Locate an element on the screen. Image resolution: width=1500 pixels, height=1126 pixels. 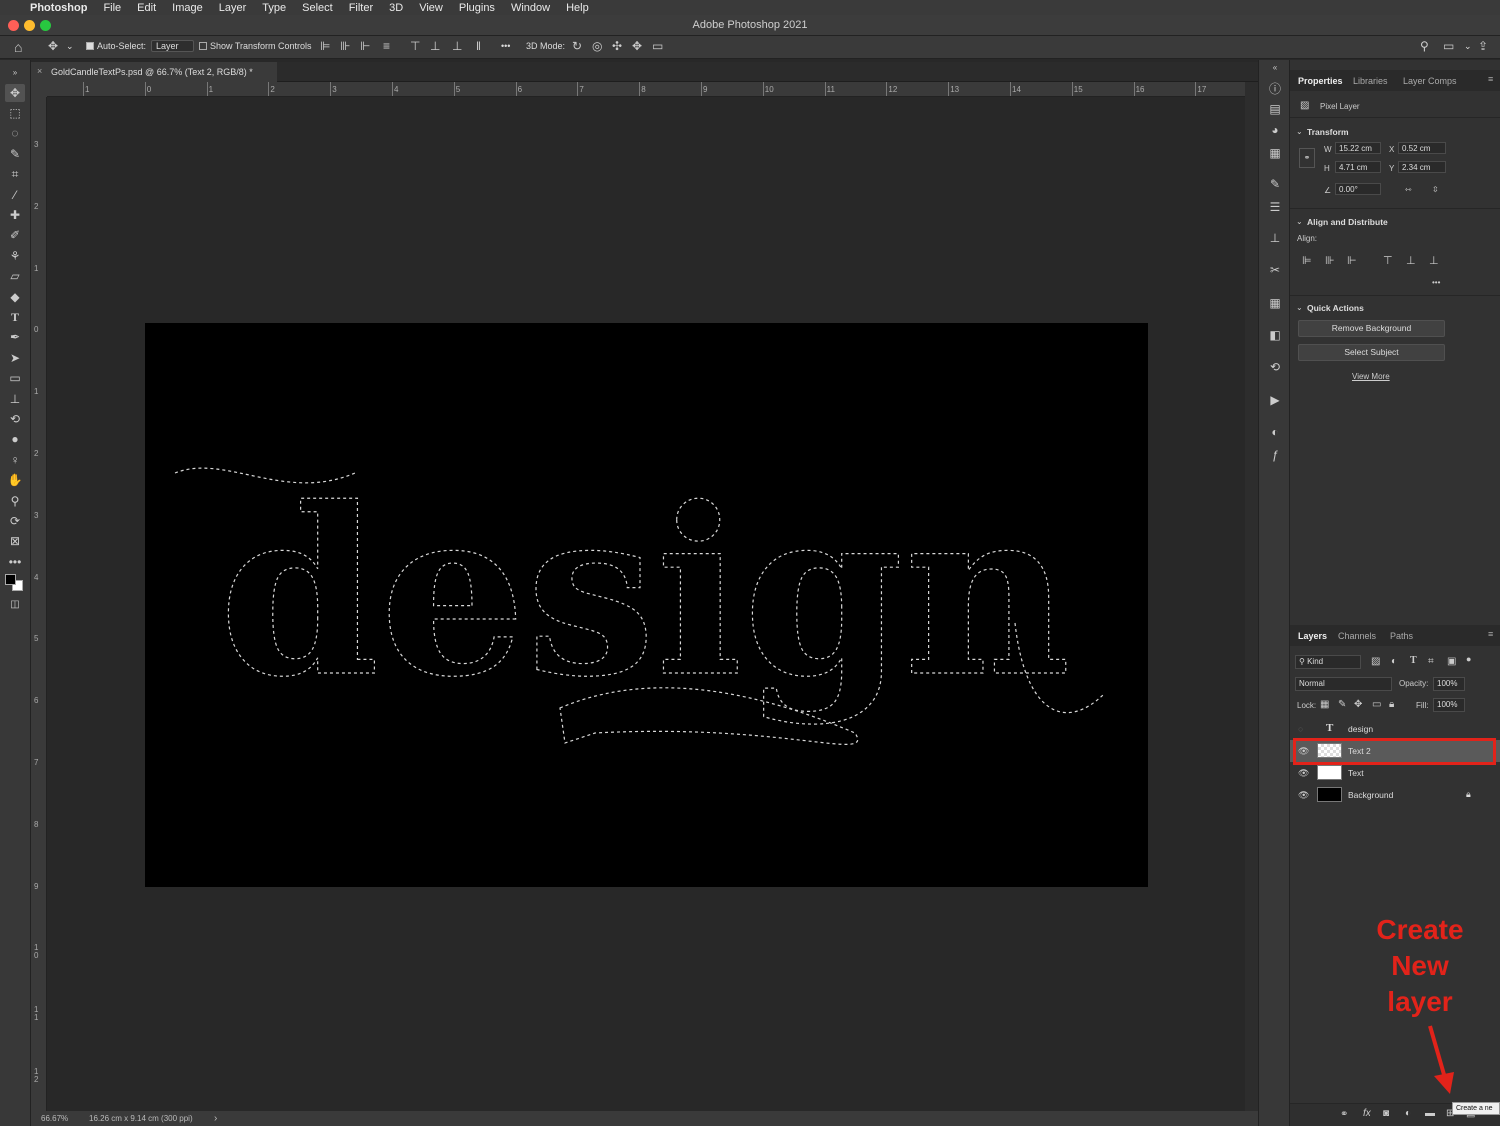
align-horizontal-centers-icon: ⊪ is located at coordinates (1330, 260).